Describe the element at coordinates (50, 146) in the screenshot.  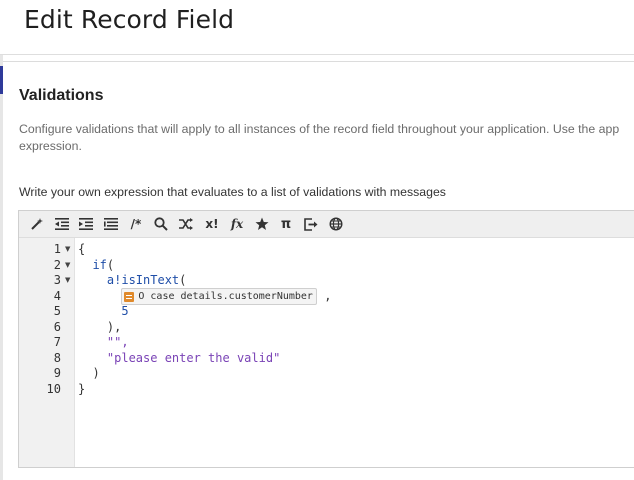
I see `description-line: expression.` at that location.